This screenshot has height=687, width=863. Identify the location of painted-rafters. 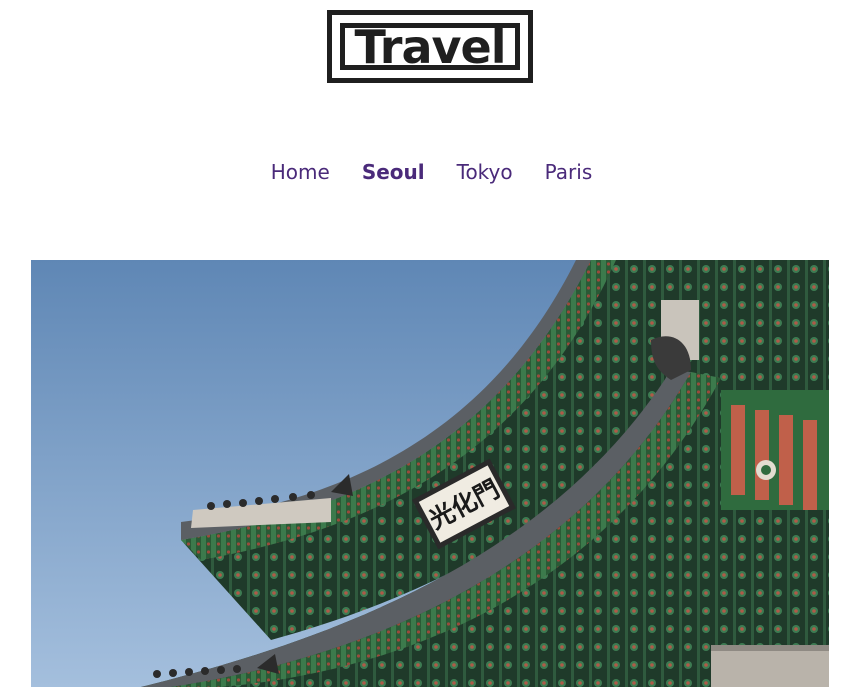
(775, 450).